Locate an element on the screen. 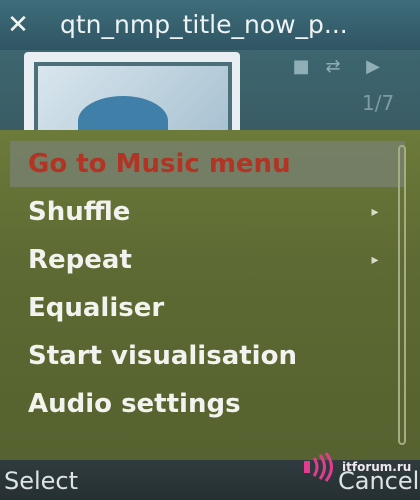  album-art is located at coordinates (132, 99).